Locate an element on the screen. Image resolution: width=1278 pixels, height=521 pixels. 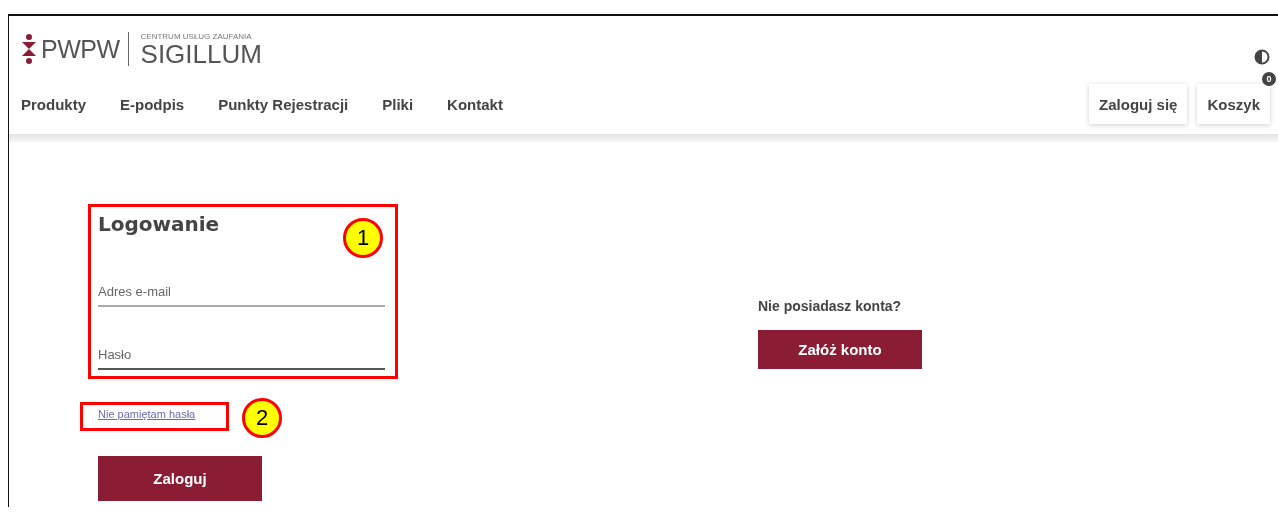
logo-subtitle: CENTRUM USŁUG ZAUFANIA is located at coordinates (196, 36).